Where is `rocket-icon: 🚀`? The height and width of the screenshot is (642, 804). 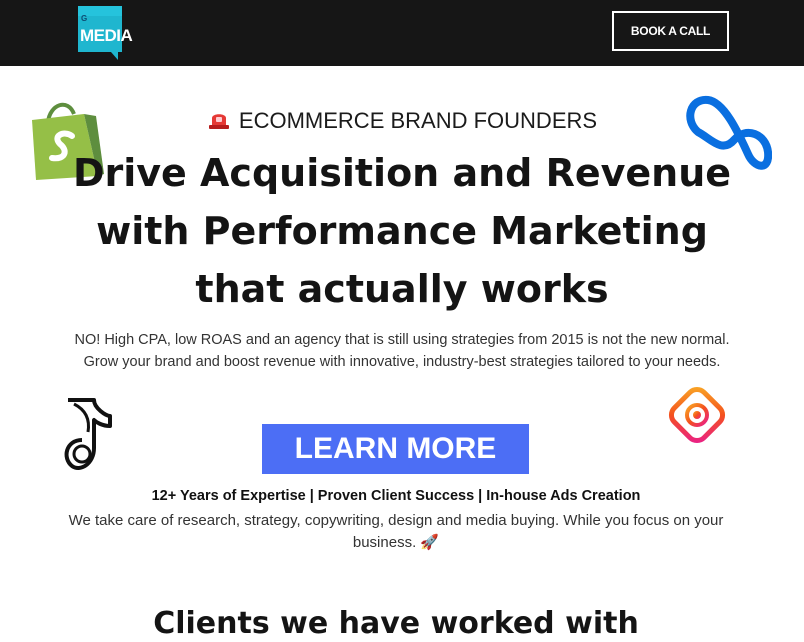 rocket-icon: 🚀 is located at coordinates (430, 542).